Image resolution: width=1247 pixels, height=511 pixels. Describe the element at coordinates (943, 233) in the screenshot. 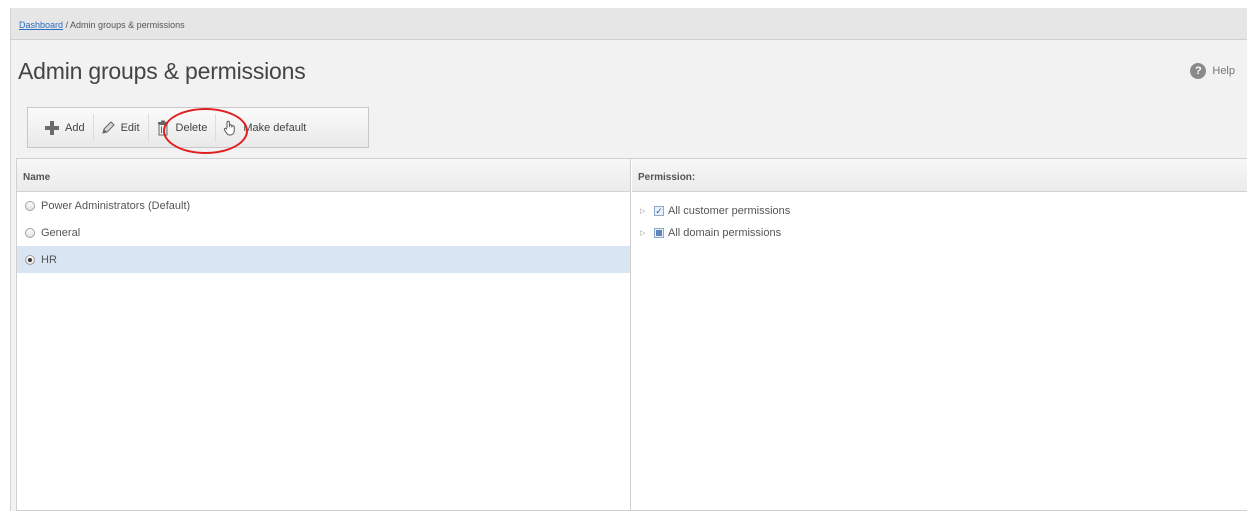

I see `permission-tree-item: ▷ All domain permissions` at that location.